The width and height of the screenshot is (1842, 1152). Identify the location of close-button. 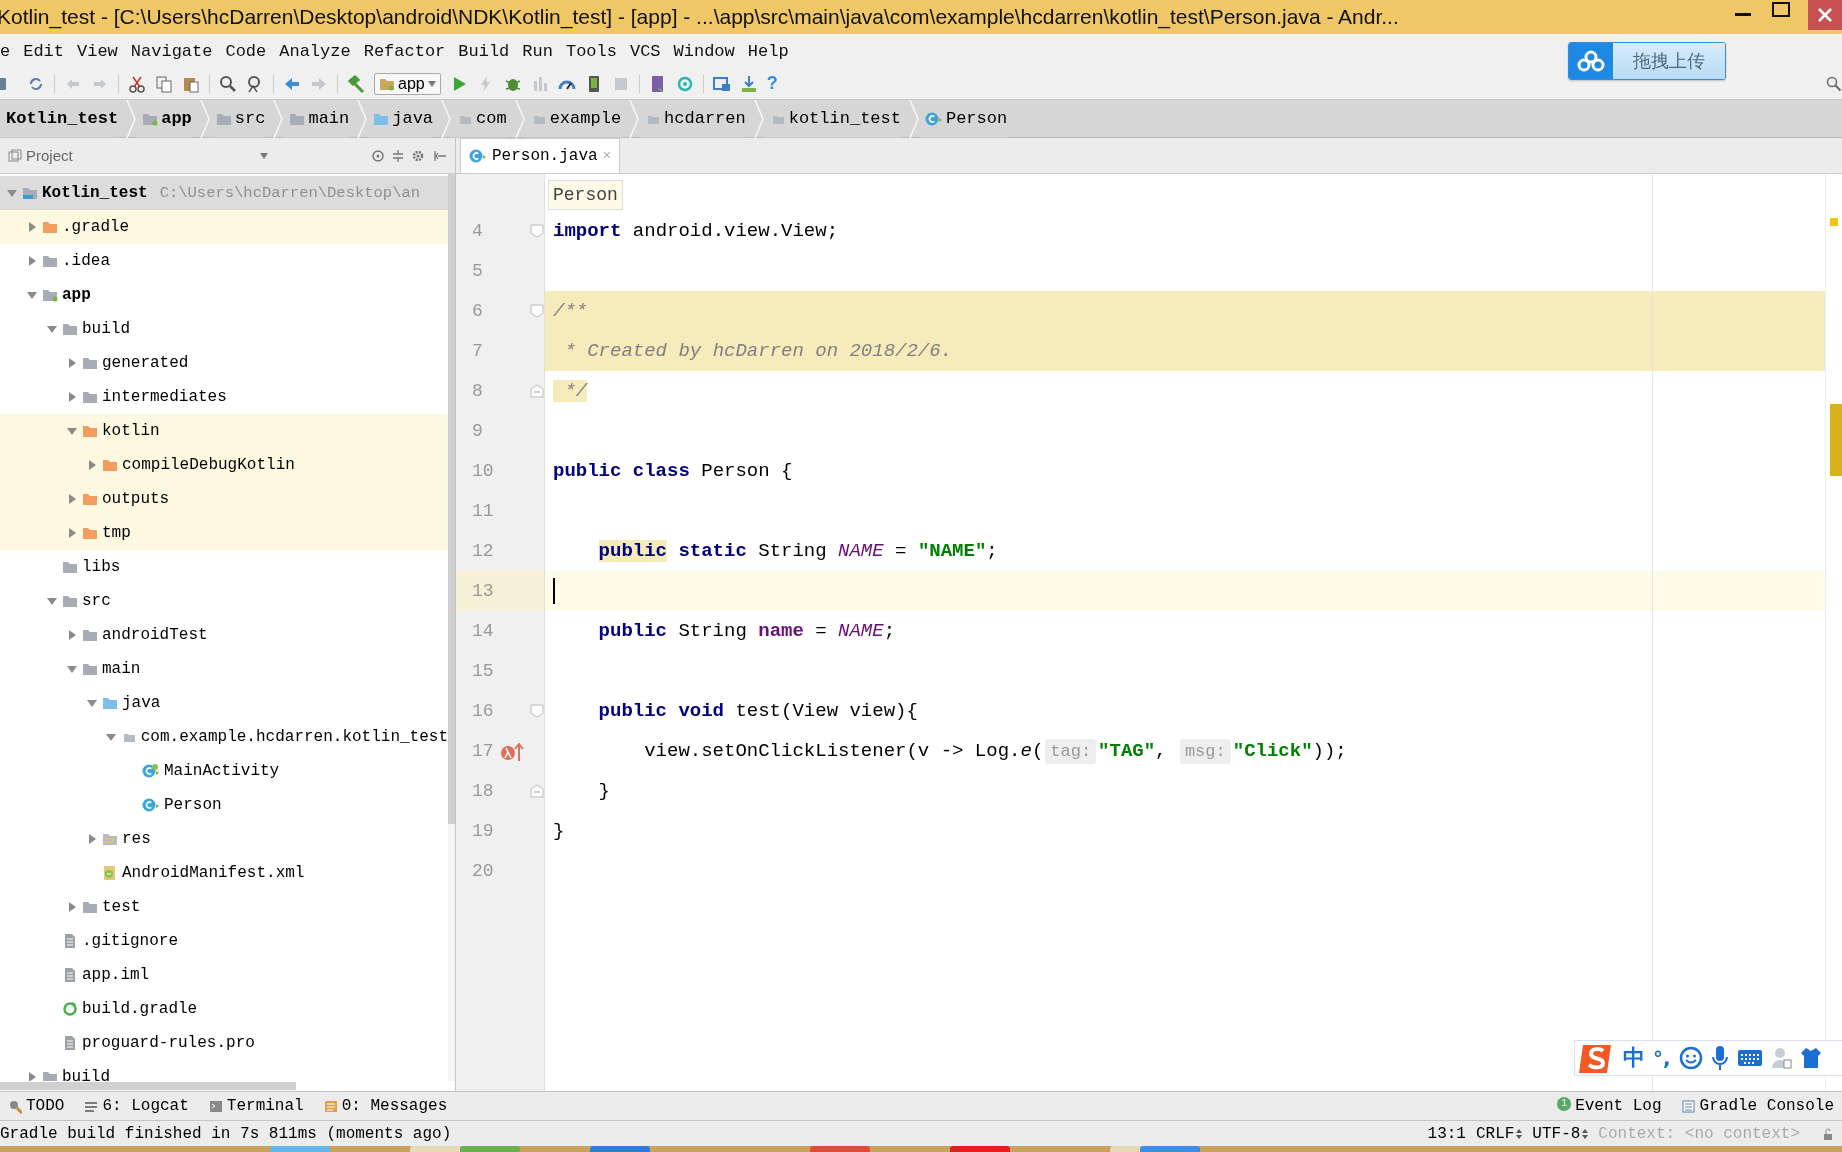
(1825, 15).